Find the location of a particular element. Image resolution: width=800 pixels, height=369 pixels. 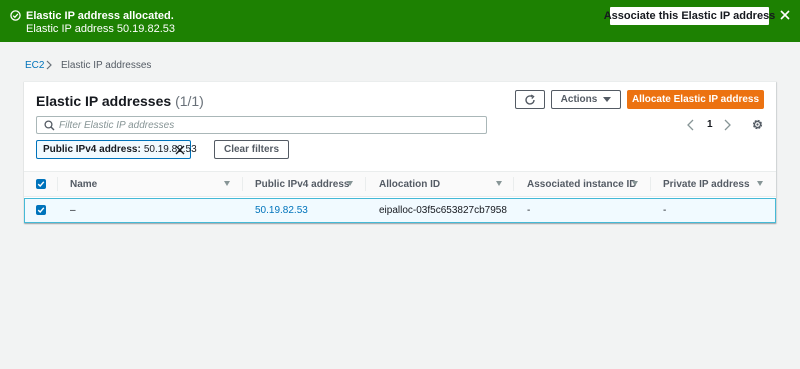

cell-public-ipv4-link: 50.19.82.53 is located at coordinates (281, 210).